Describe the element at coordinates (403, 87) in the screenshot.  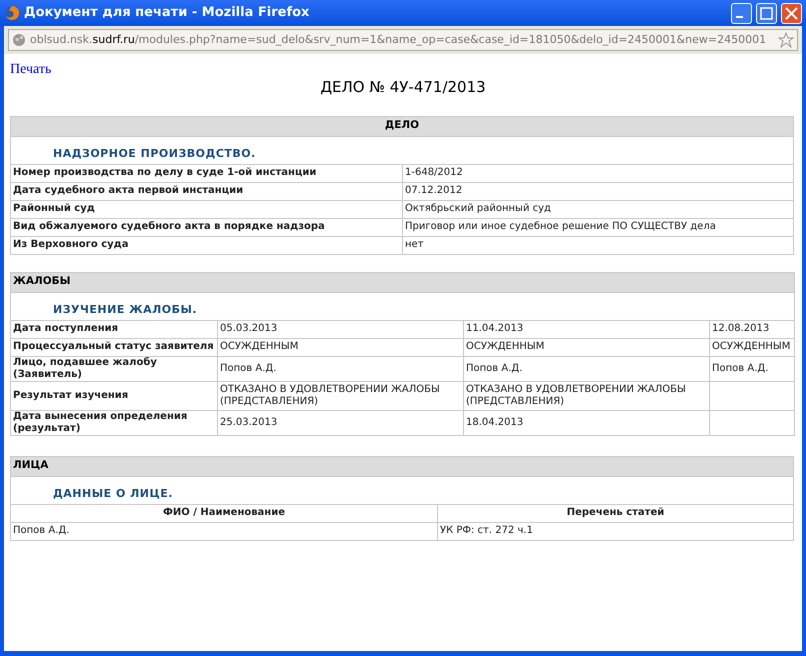
I see `case-heading: ДЕЛО № 4У-471/2013` at that location.